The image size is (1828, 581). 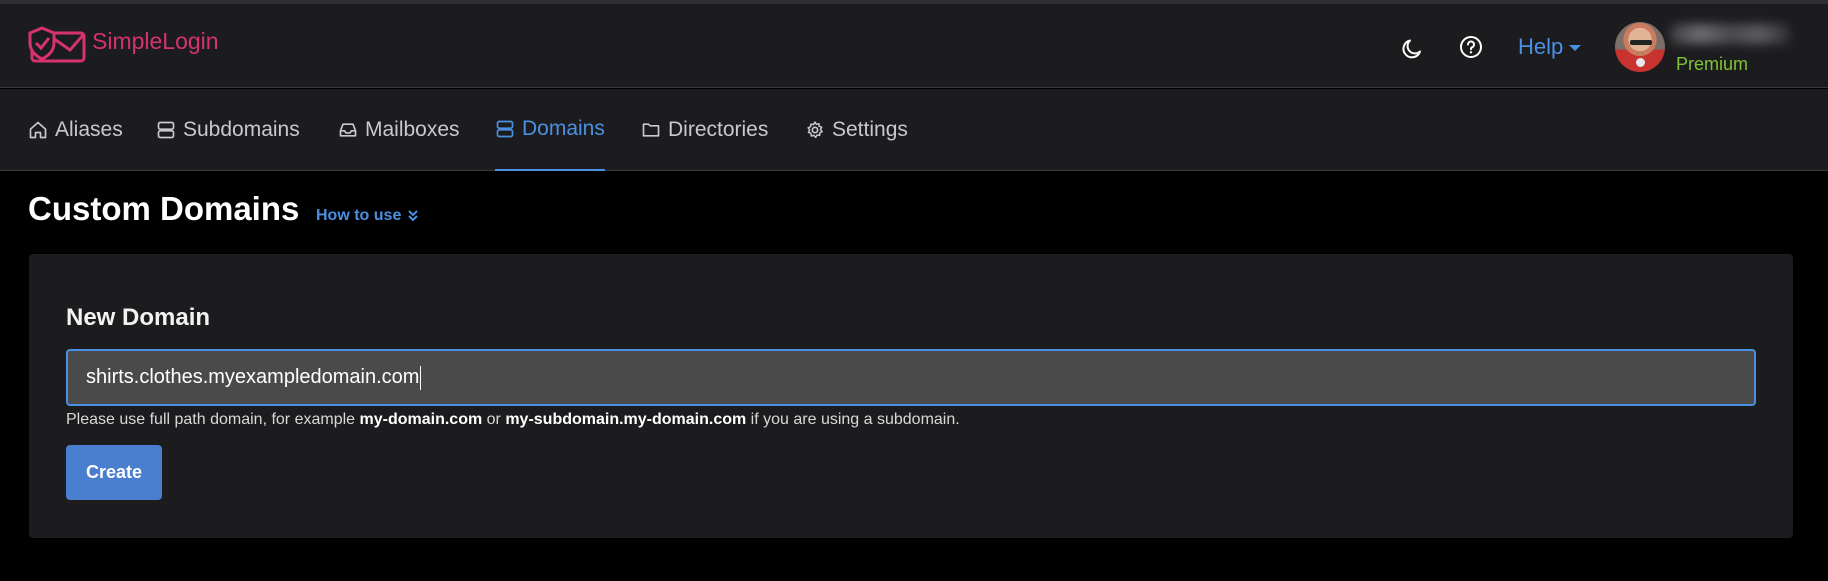 What do you see at coordinates (421, 377) in the screenshot?
I see `text-cursor` at bounding box center [421, 377].